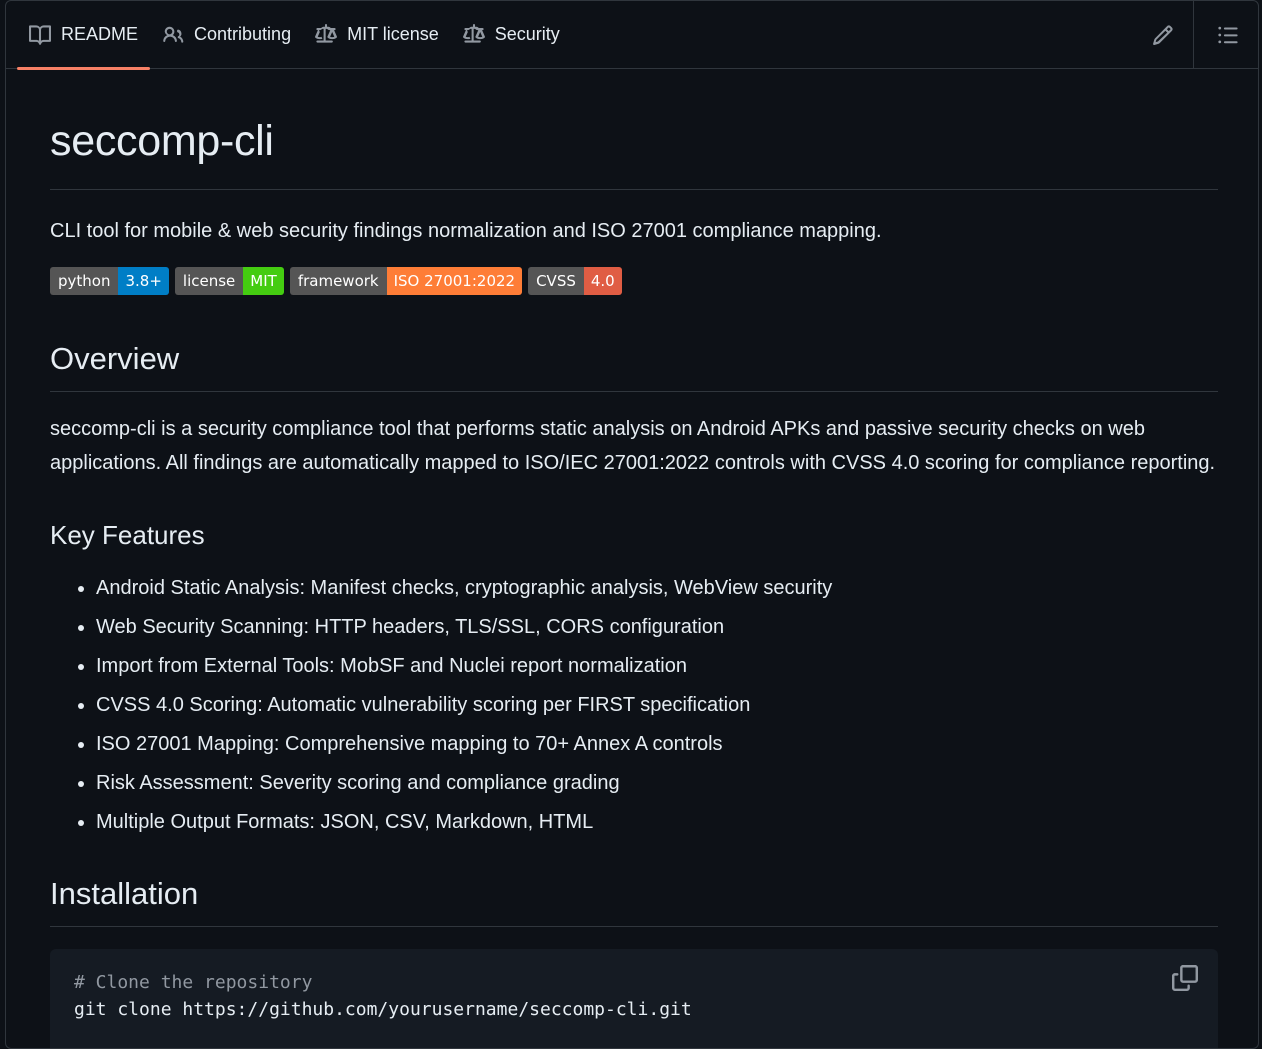 The width and height of the screenshot is (1262, 1049). What do you see at coordinates (229, 281) in the screenshot?
I see `license-badge: license MIT` at bounding box center [229, 281].